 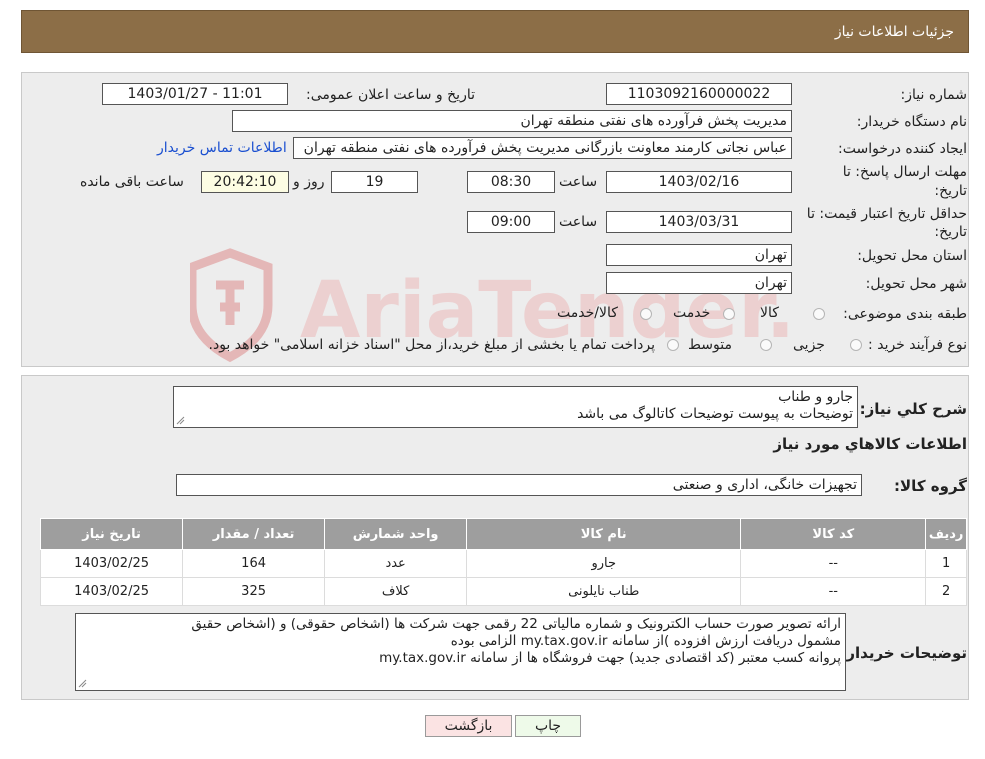 I want to click on cell-name: جارو, so click(x=604, y=563).